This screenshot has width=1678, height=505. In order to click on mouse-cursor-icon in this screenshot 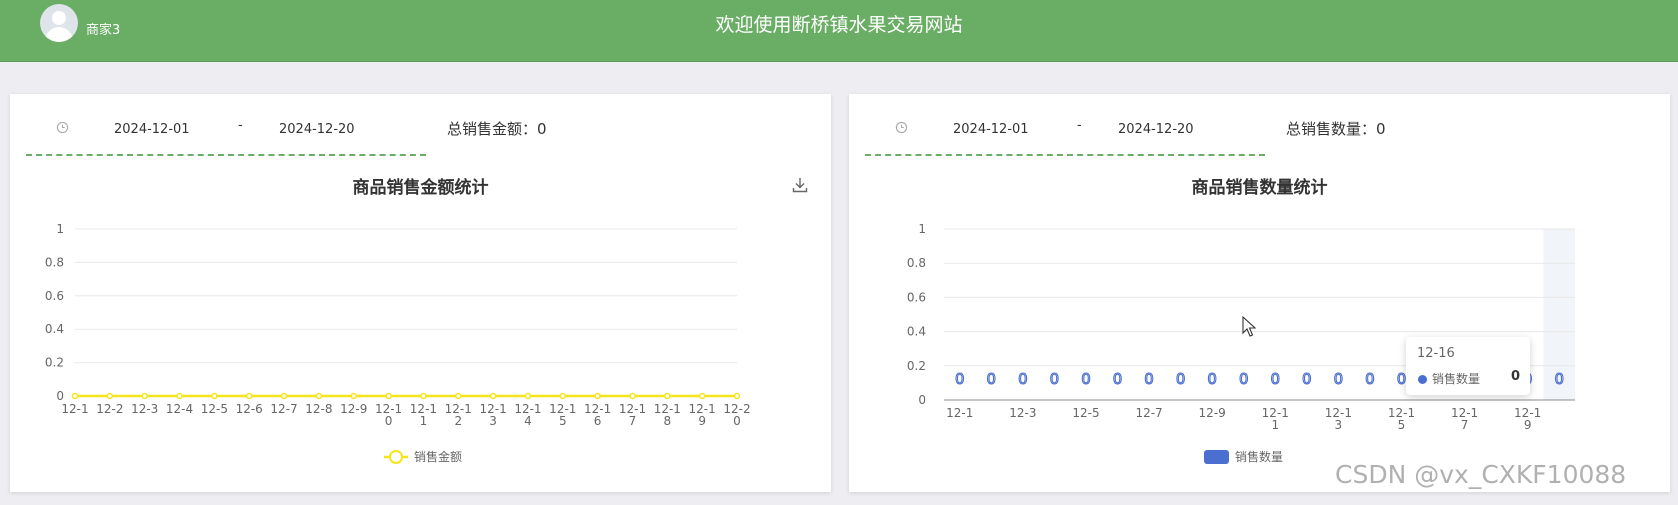, I will do `click(1249, 326)`.